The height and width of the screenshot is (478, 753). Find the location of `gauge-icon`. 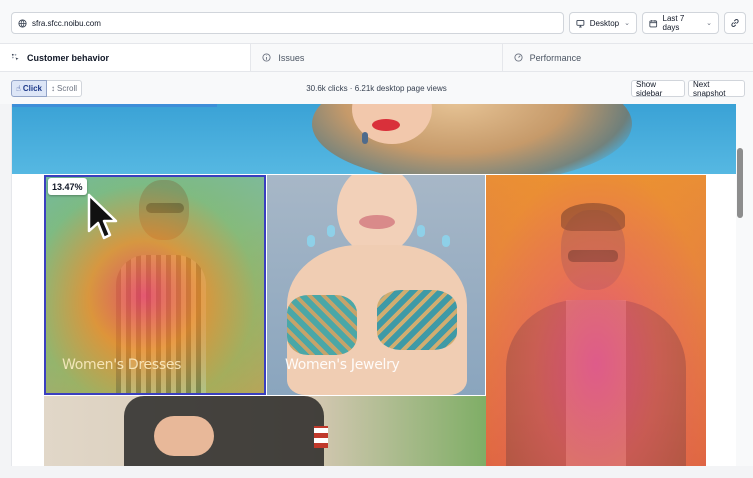

gauge-icon is located at coordinates (518, 57).